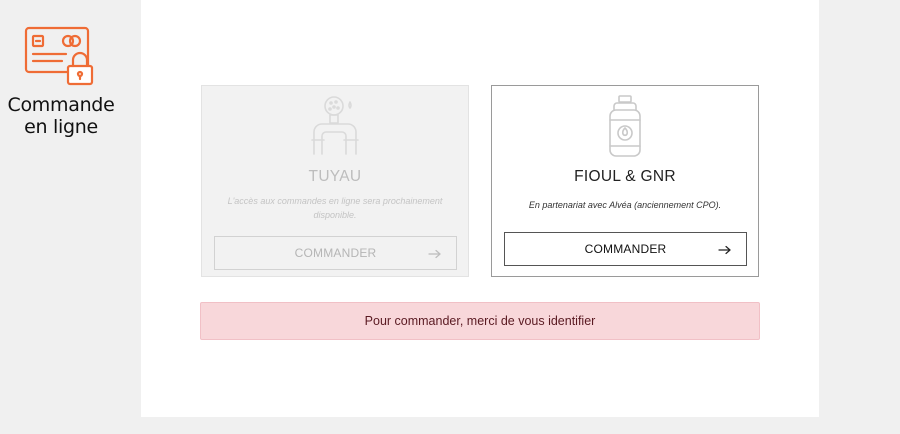 The height and width of the screenshot is (434, 900). I want to click on credit-card-lock-icon, so click(60, 56).